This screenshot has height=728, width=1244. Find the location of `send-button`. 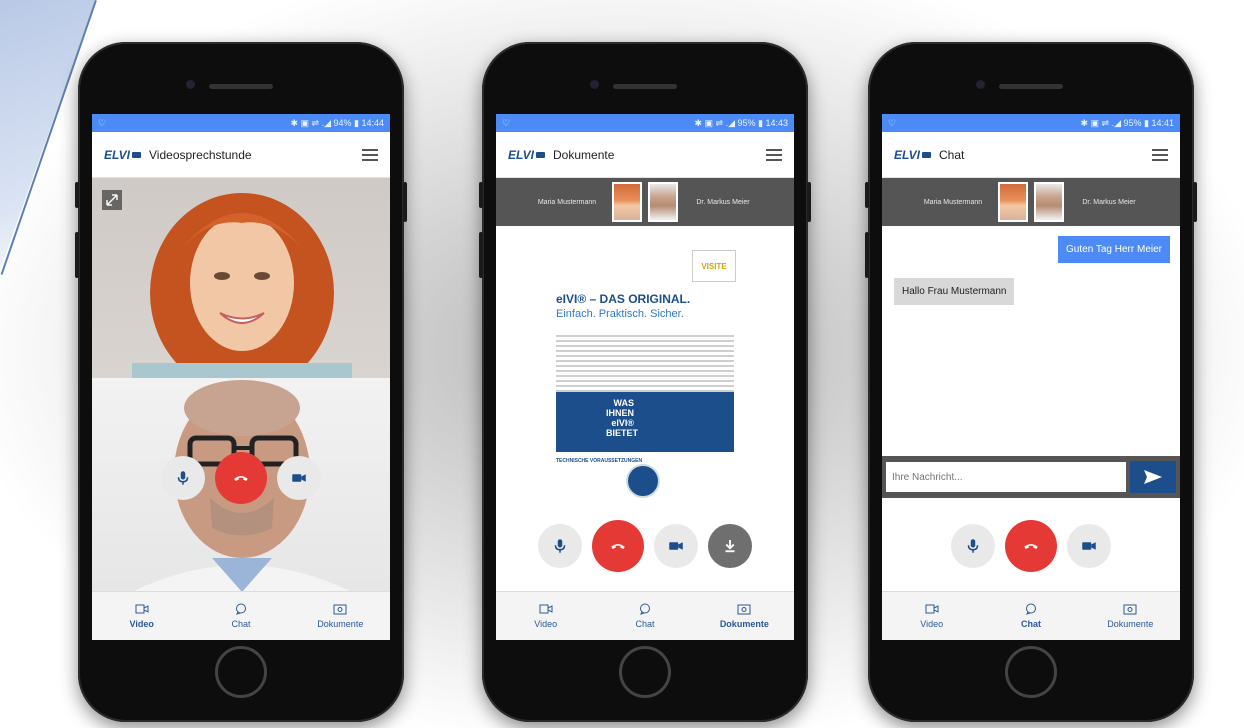

send-button is located at coordinates (1153, 477).